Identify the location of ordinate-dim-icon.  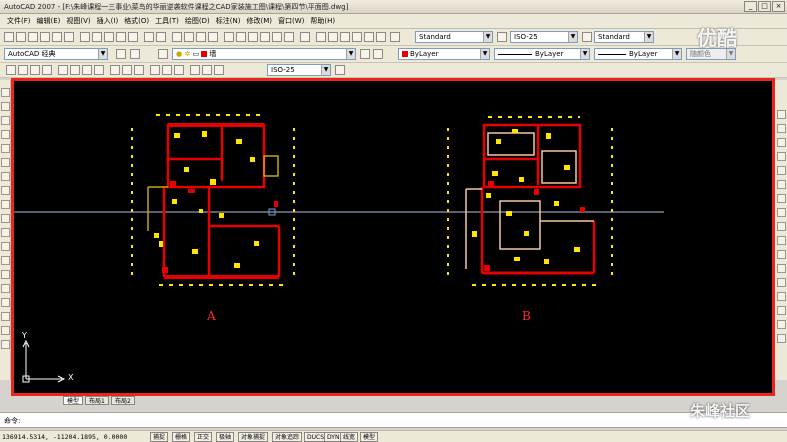
(47, 70).